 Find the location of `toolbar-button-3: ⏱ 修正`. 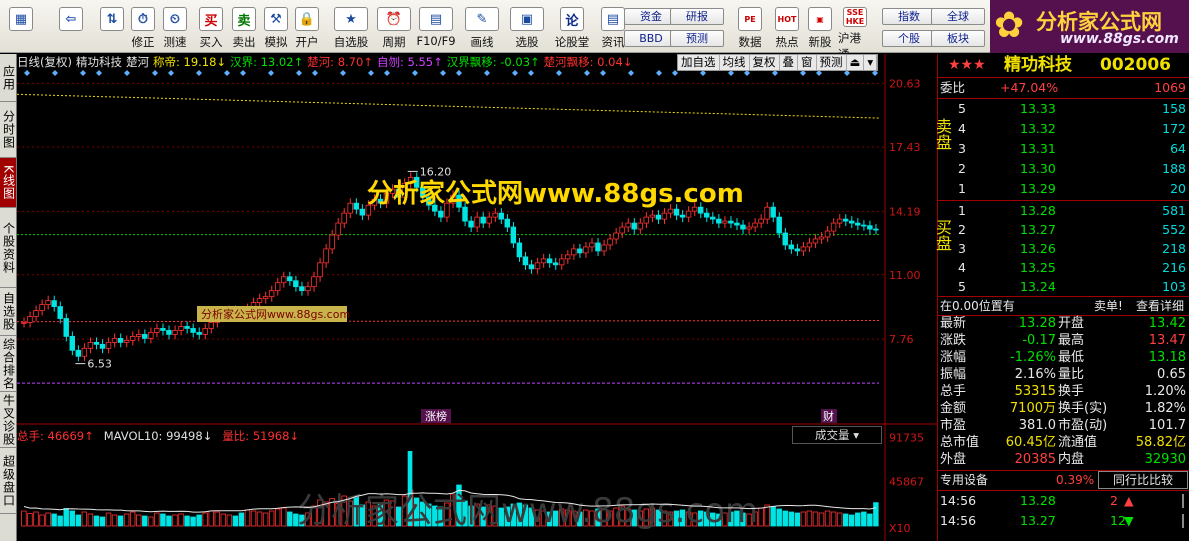

toolbar-button-3: ⏱ 修正 is located at coordinates (143, 28).